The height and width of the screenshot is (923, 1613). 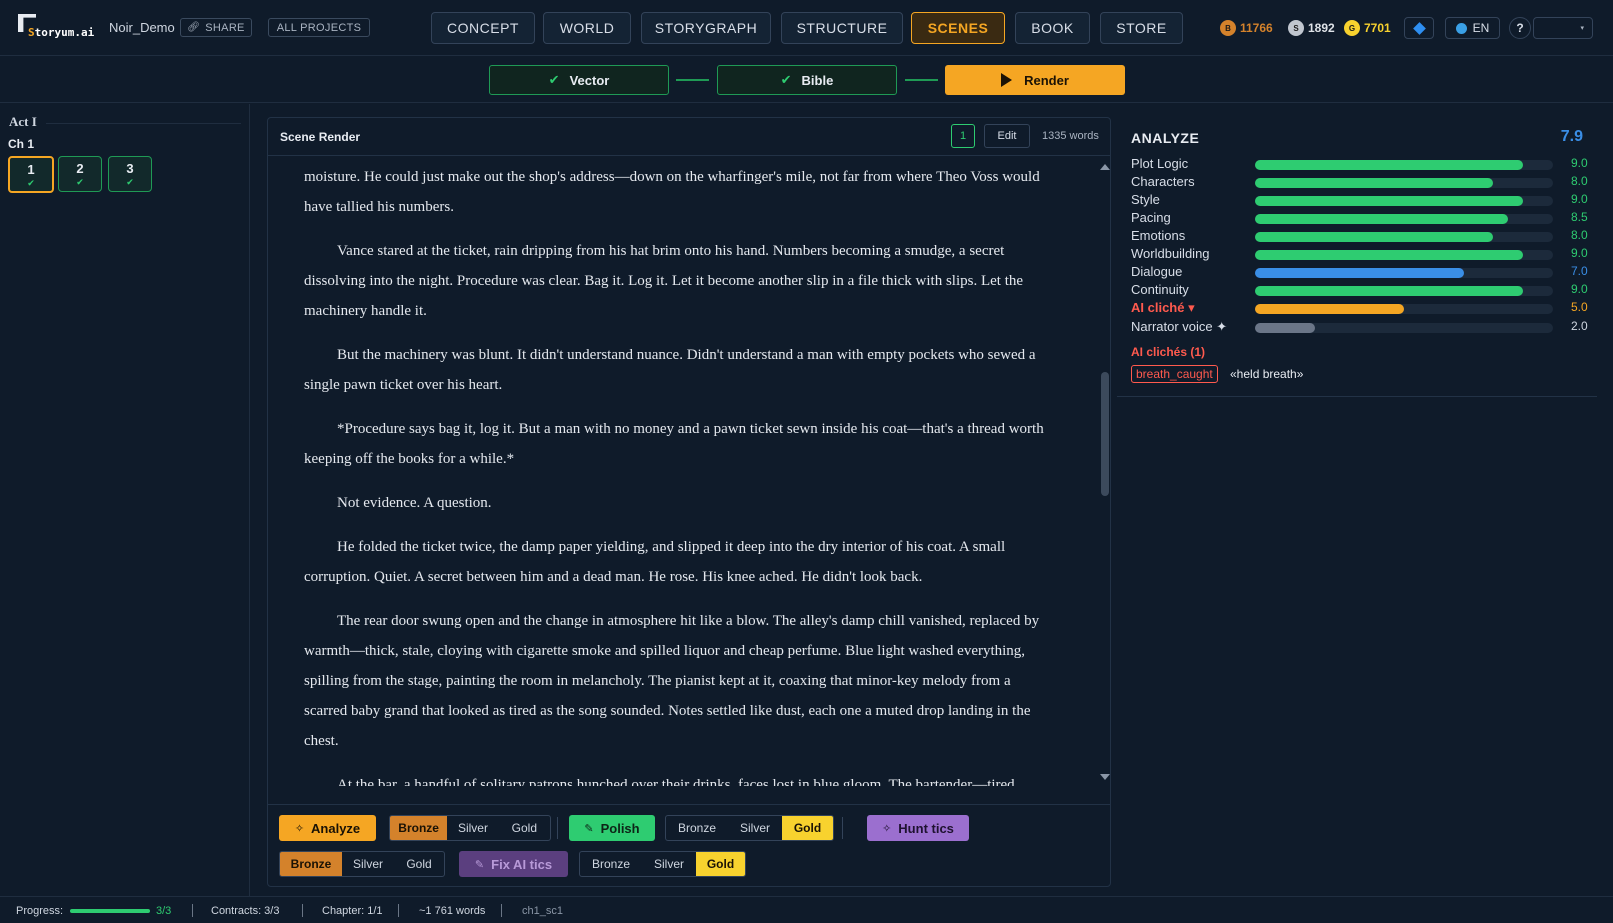 I want to click on scroll-up-icon, so click(x=1105, y=167).